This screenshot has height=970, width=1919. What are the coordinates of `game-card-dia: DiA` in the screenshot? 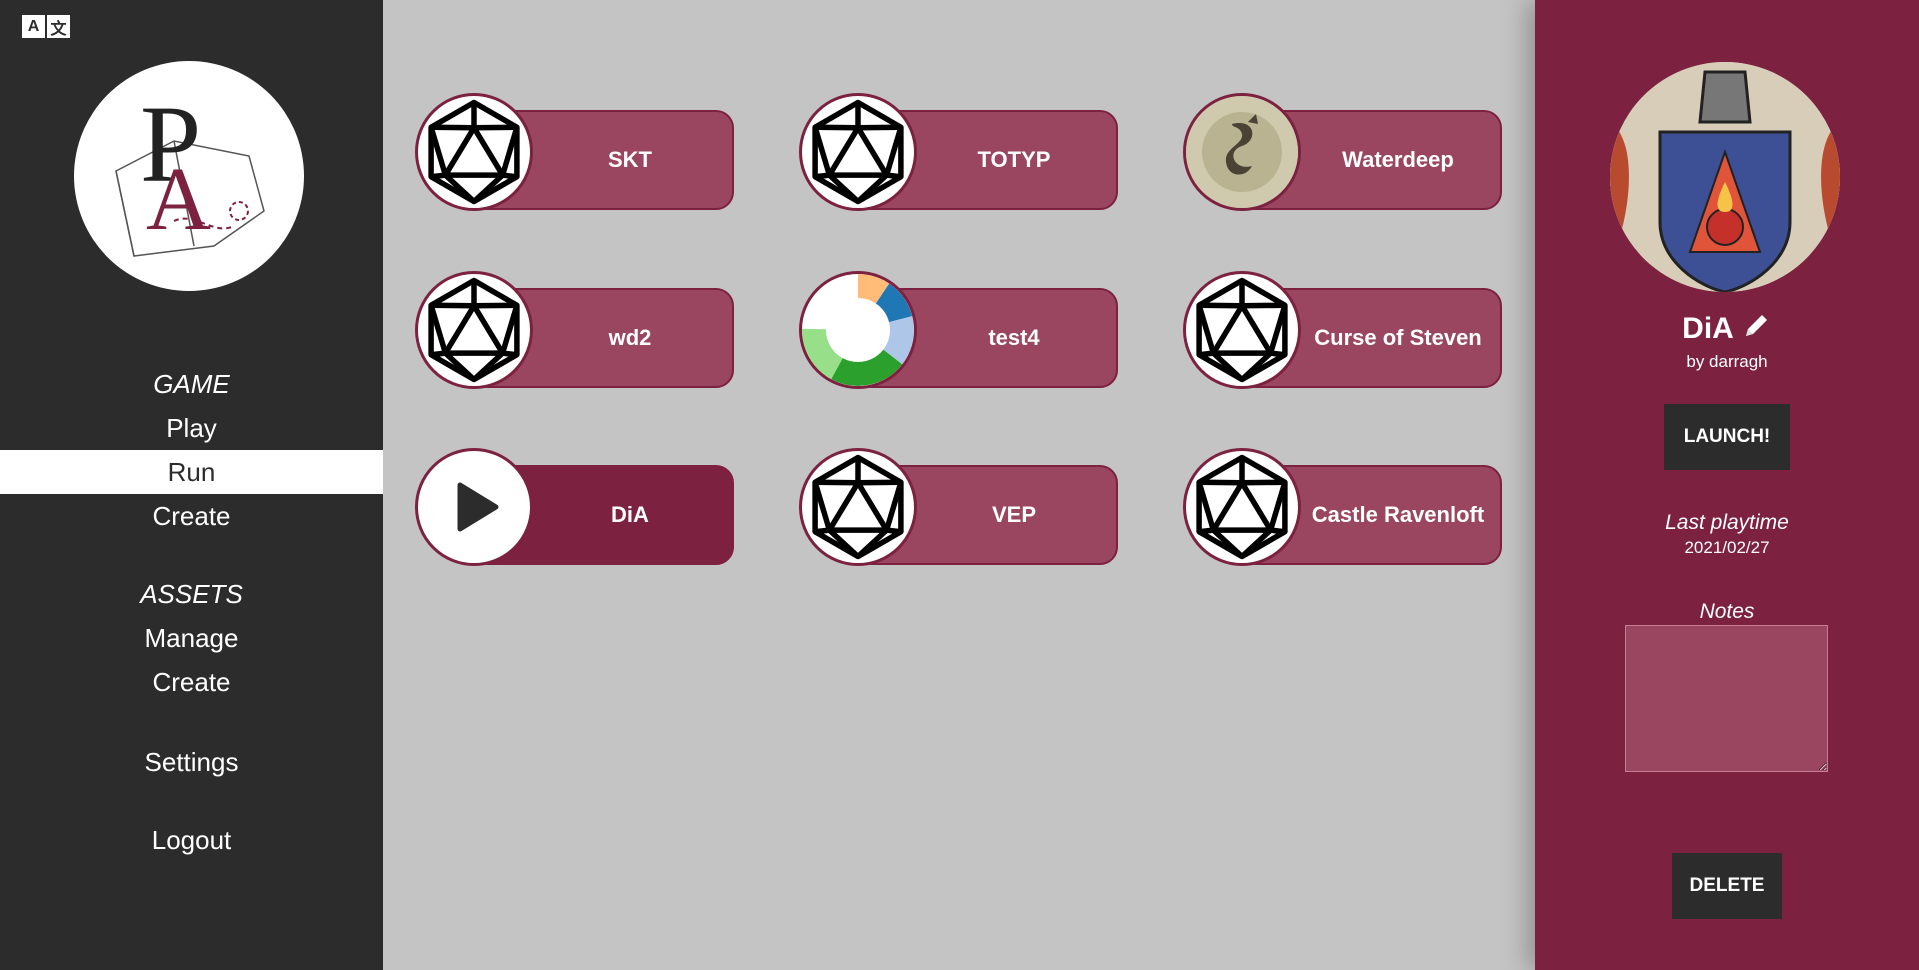 It's located at (575, 508).